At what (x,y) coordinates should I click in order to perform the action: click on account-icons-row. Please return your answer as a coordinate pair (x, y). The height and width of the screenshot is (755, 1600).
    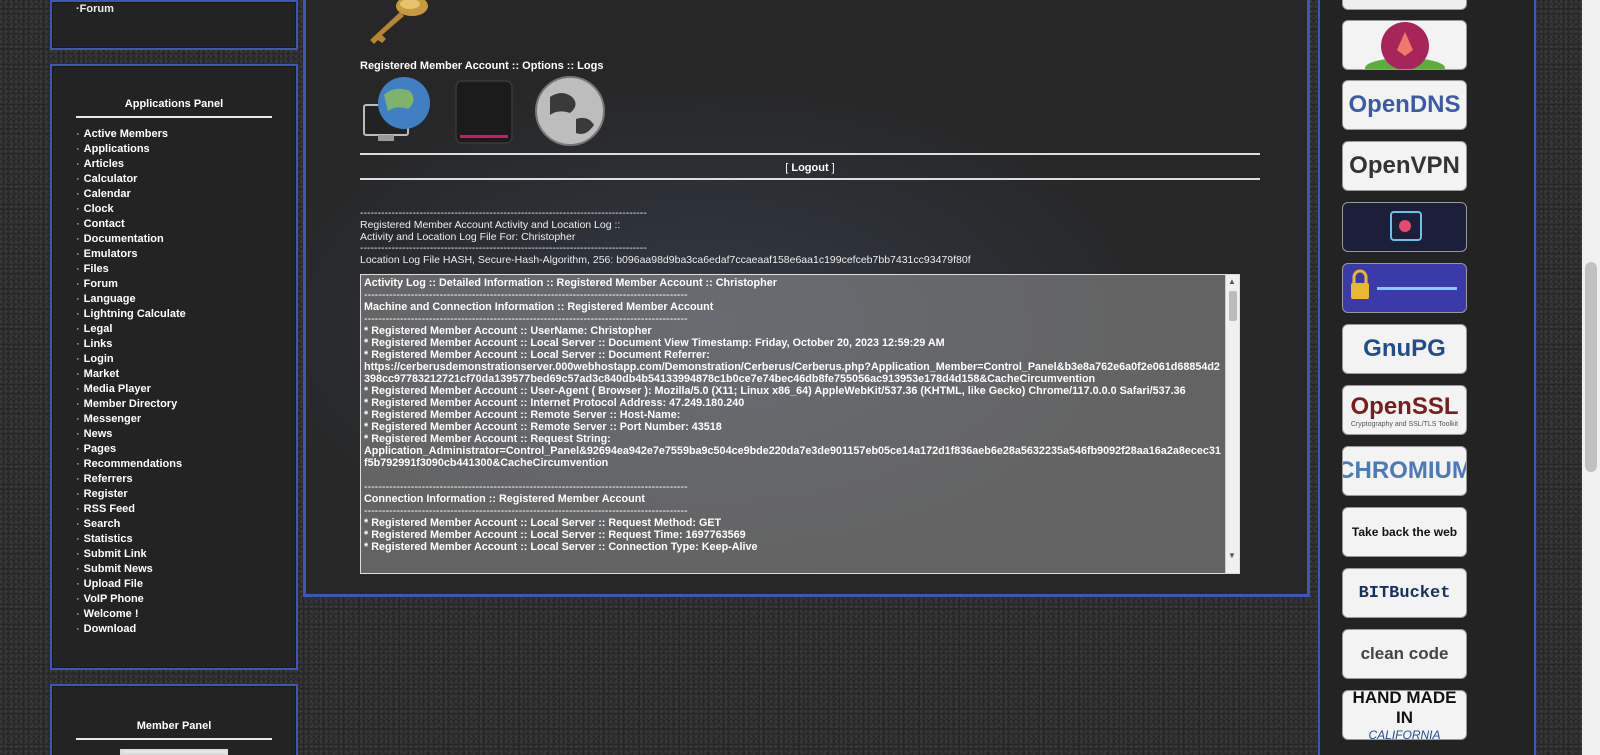
    Looking at the image, I should click on (484, 111).